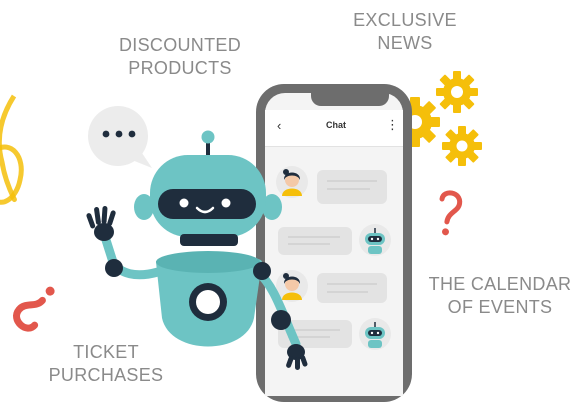  I want to click on waving-hand, so click(101, 223).